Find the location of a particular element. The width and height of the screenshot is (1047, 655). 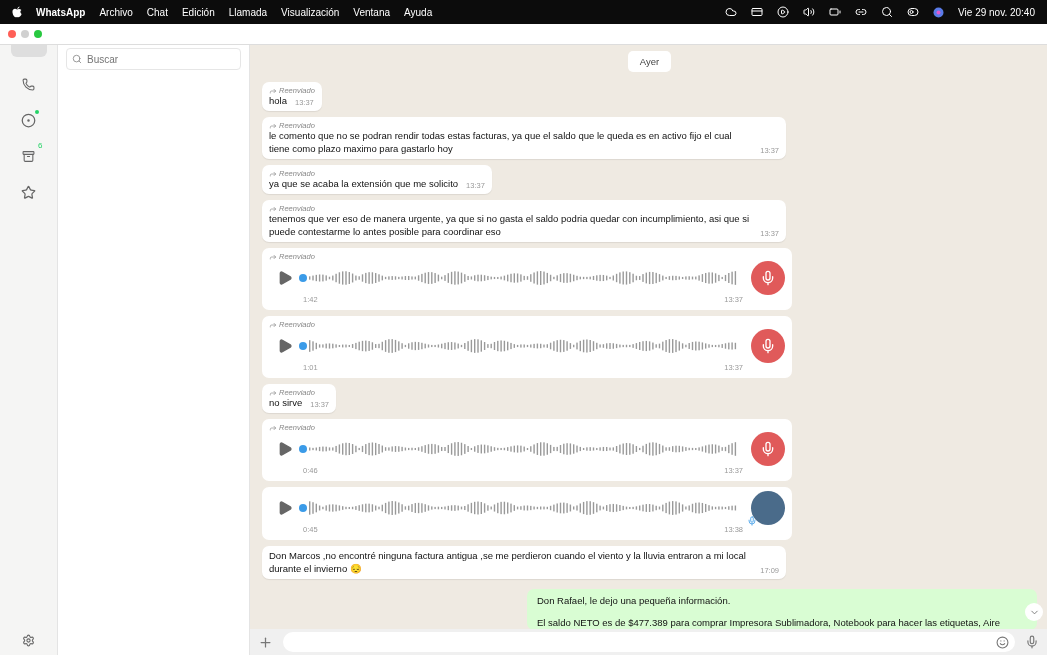

message-text: le comento que no se podran rendir todas estas facturas, ya que el saldo que le queda es en activo fijo el cual tiene como plazo maximo para gastarlo hoy is located at coordinates (501, 143).